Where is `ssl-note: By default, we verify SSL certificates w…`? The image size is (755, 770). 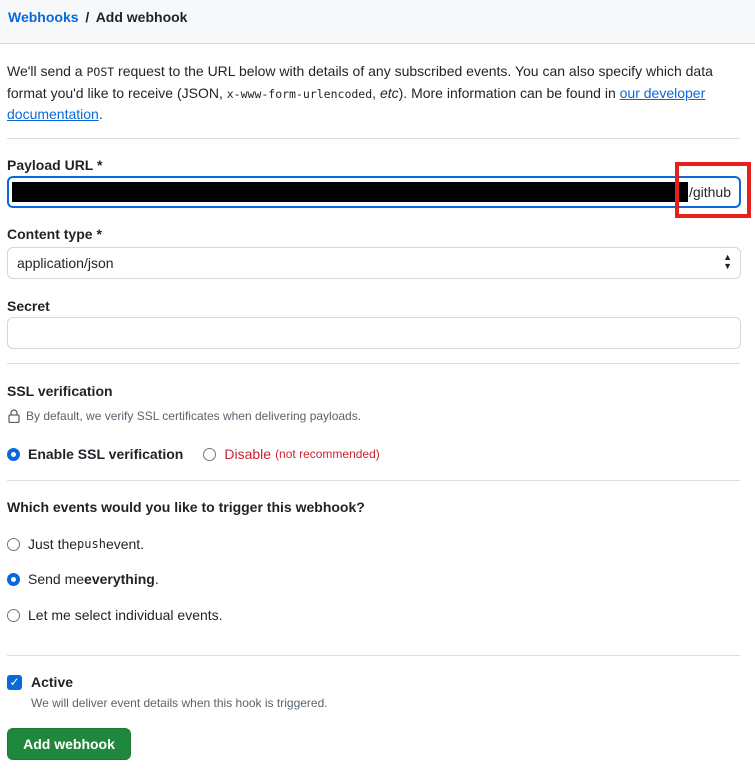 ssl-note: By default, we verify SSL certificates w… is located at coordinates (194, 416).